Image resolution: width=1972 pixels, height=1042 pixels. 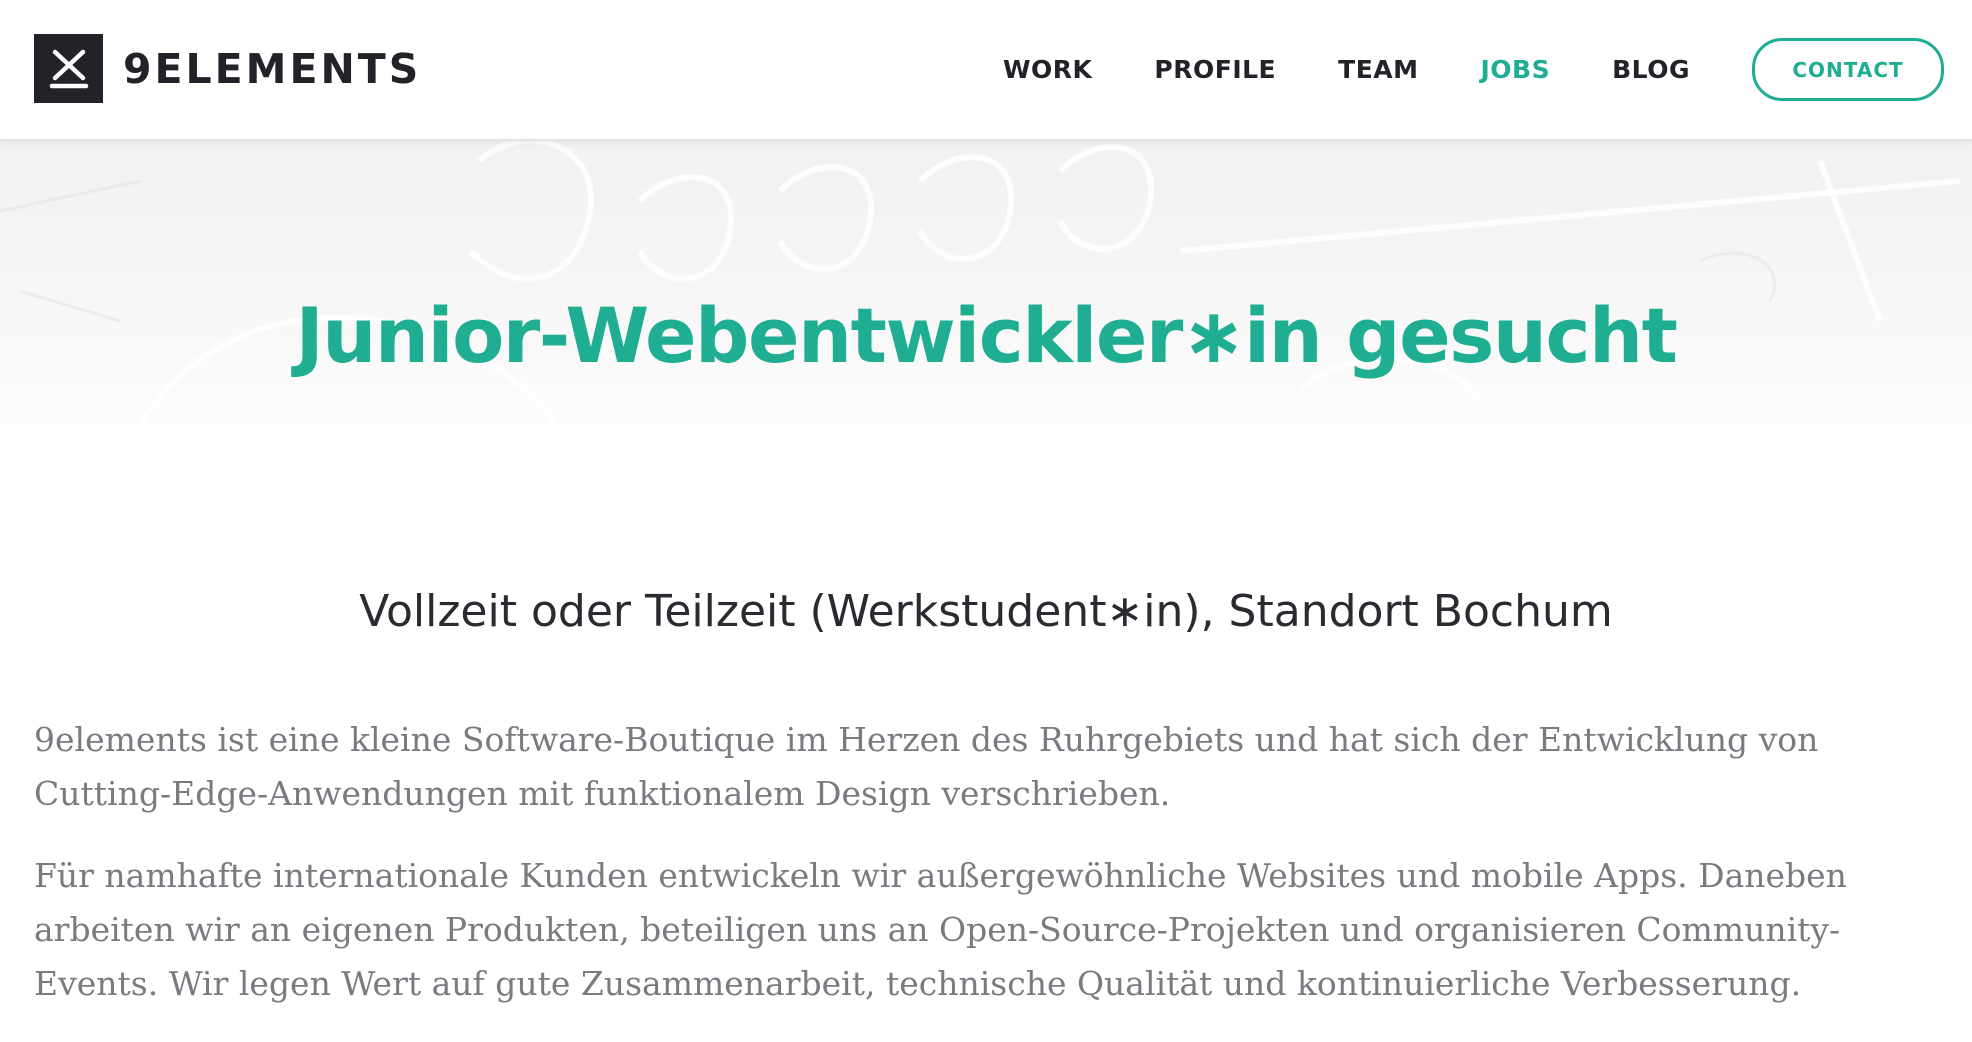 I want to click on nav-profile: PROFILE, so click(x=1215, y=69).